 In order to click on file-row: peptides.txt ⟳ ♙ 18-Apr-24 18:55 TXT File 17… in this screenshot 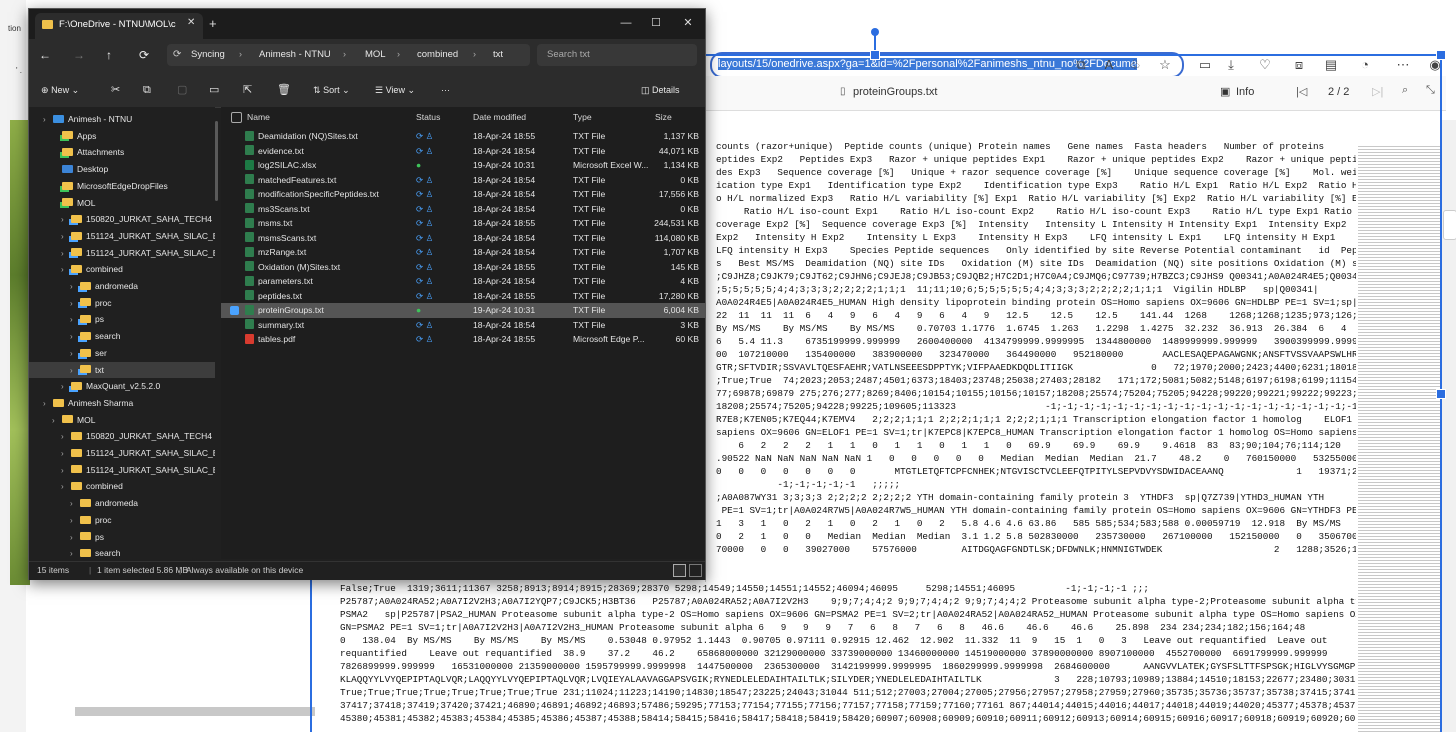, I will do `click(463, 296)`.